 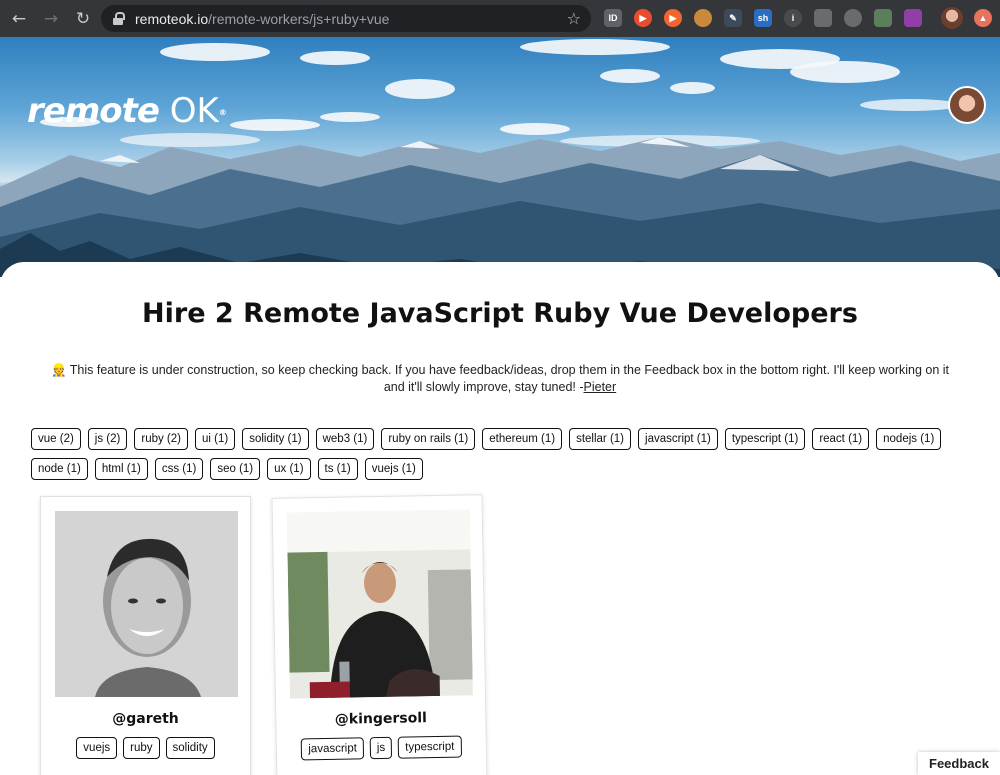 What do you see at coordinates (289, 469) in the screenshot?
I see `tag-filter: ux (1)` at bounding box center [289, 469].